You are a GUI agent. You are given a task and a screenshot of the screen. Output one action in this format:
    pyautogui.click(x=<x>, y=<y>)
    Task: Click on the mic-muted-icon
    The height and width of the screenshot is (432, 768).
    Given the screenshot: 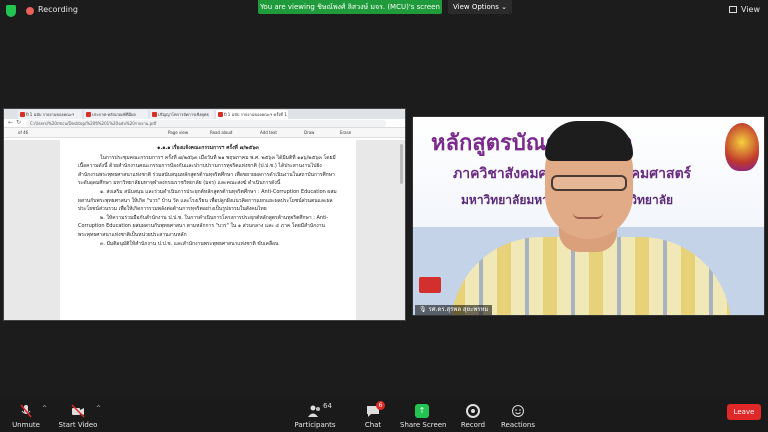 What is the action you would take?
    pyautogui.click(x=26, y=411)
    